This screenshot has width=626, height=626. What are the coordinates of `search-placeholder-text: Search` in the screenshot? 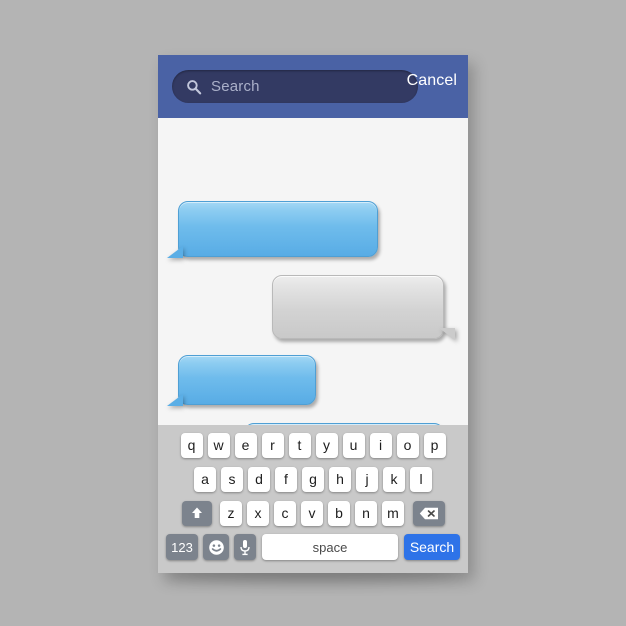 It's located at (235, 86).